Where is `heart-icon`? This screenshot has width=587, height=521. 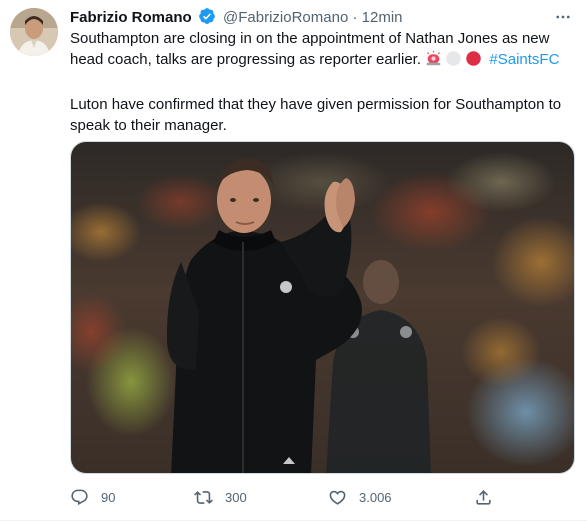
heart-icon is located at coordinates (337, 497).